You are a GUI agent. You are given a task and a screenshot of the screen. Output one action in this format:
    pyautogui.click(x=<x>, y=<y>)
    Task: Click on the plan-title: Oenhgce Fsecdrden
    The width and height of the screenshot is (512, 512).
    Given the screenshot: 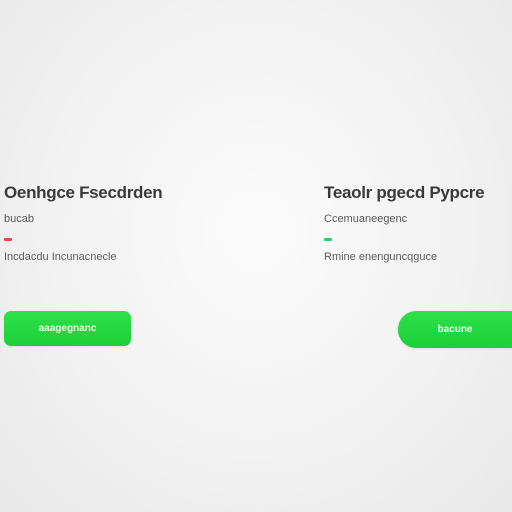 What is the action you would take?
    pyautogui.click(x=83, y=192)
    